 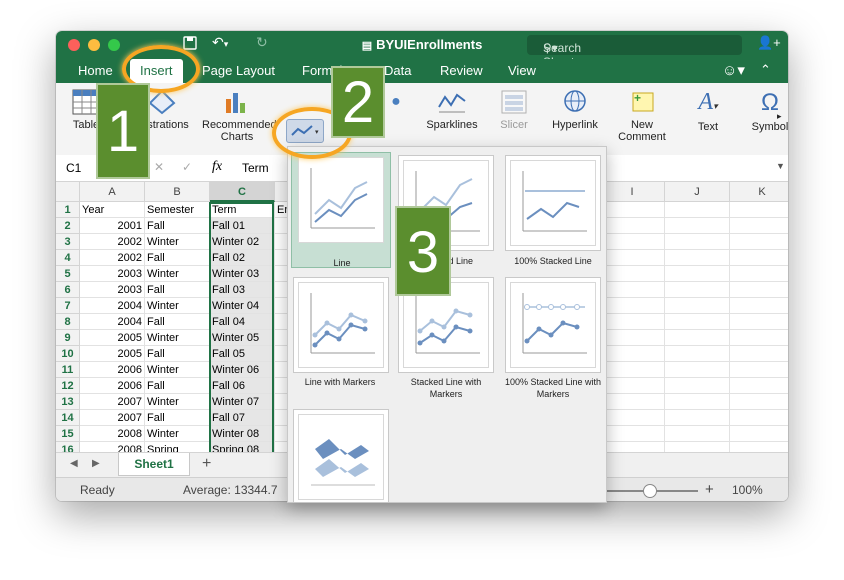 I want to click on cancel-entry-icon: ✕, so click(x=159, y=167).